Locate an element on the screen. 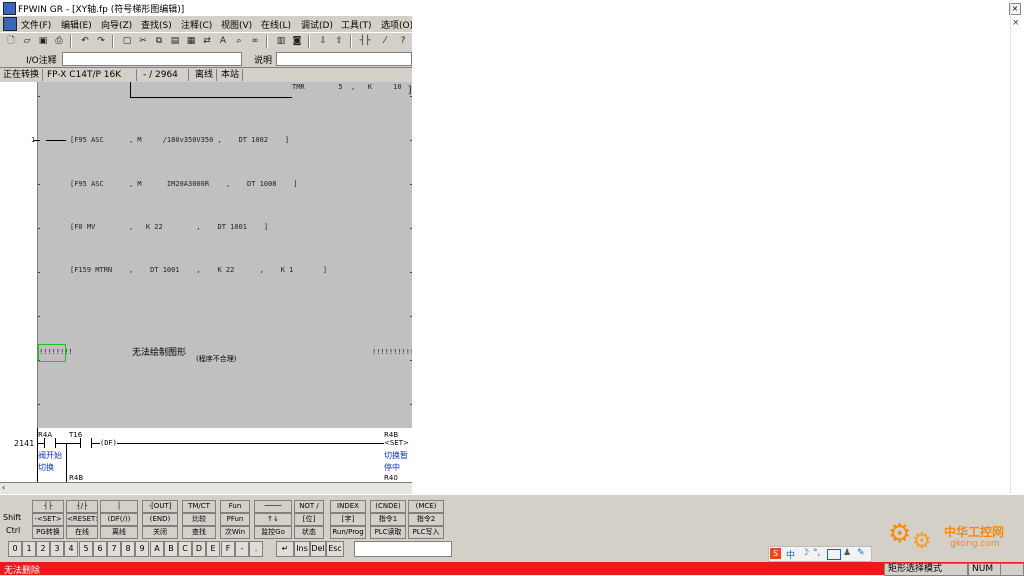 This screenshot has width=1024, height=576. stop-monitor-icon: ◙ is located at coordinates (297, 41).